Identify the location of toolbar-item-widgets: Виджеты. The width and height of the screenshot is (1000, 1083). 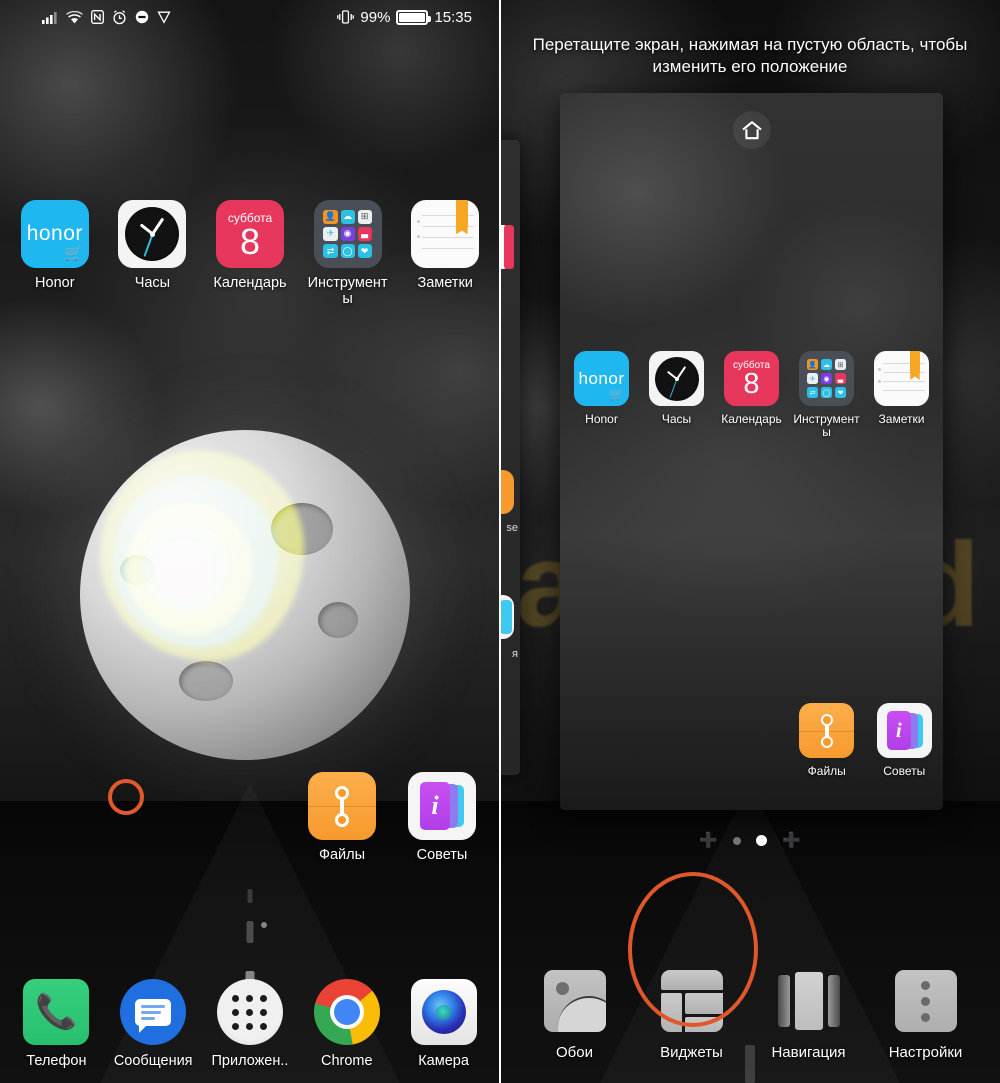
(692, 1015).